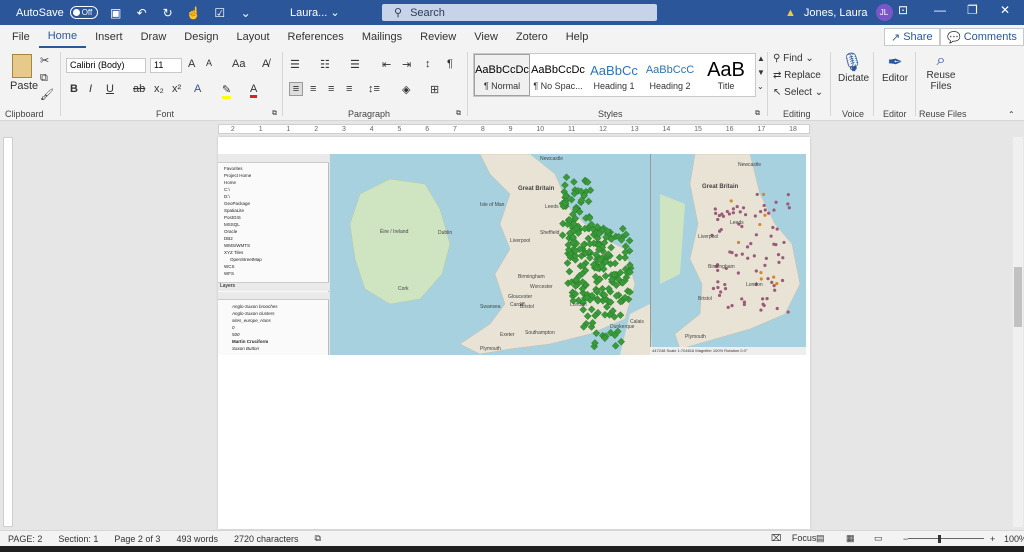  I want to click on web-layout-icon: ▭, so click(878, 538).